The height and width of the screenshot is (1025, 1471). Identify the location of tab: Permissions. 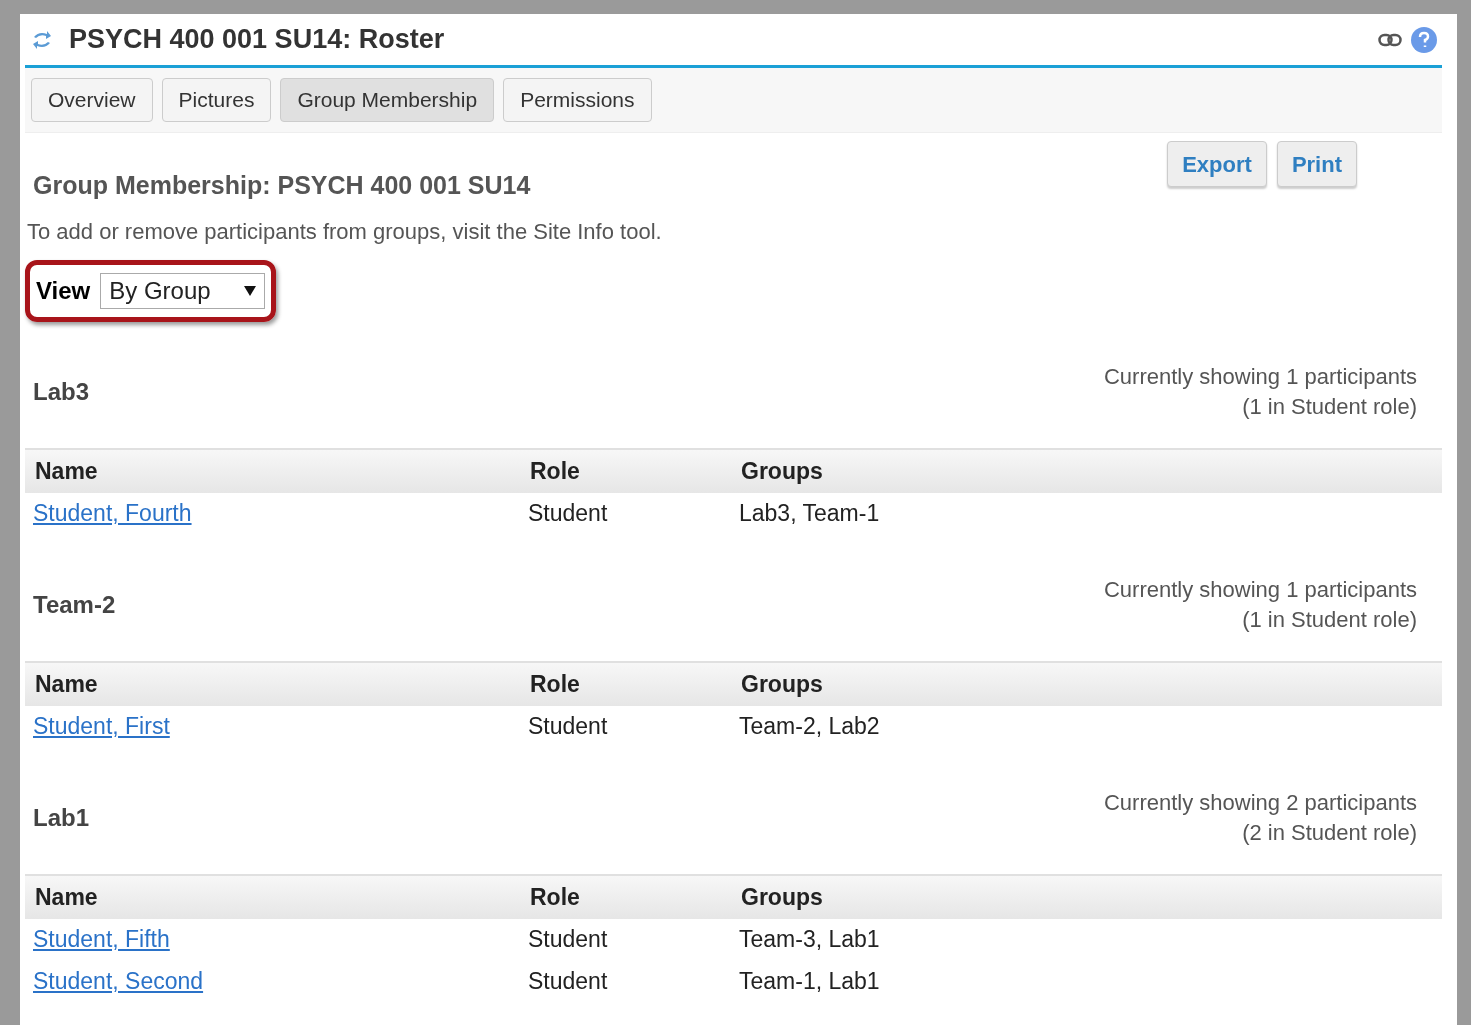
(577, 100).